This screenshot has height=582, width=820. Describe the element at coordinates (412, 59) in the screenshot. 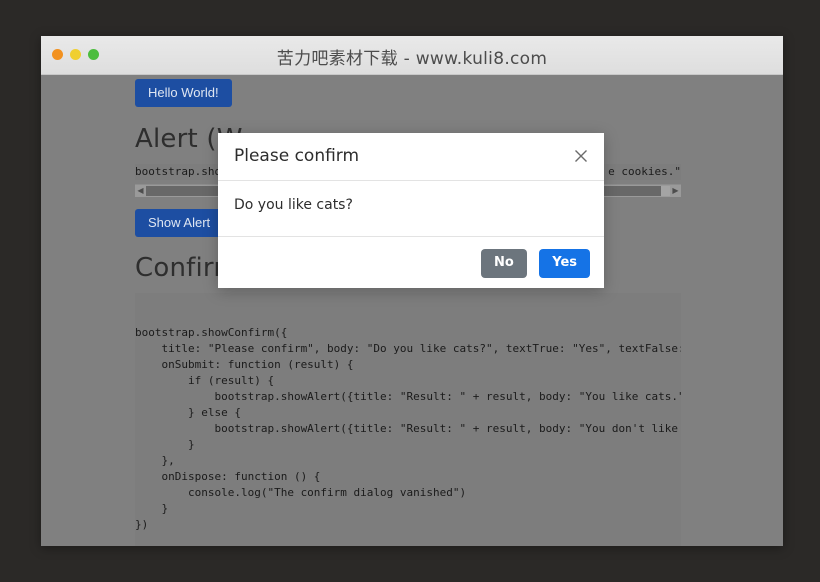

I see `window-title: 苦力吧素材下载 - www.kuli8.com` at that location.